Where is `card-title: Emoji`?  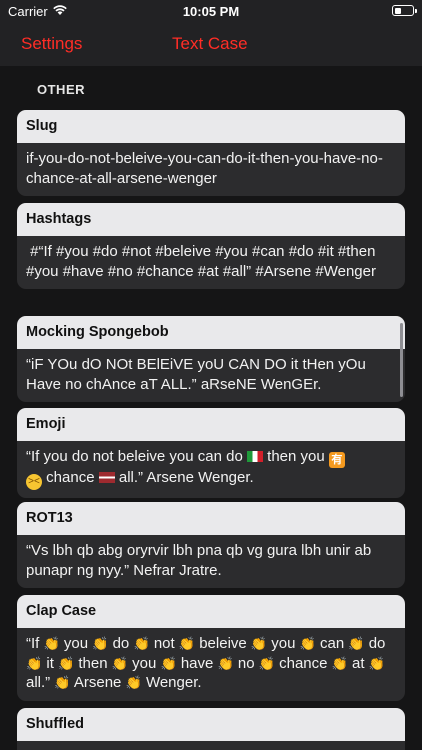 card-title: Emoji is located at coordinates (211, 424).